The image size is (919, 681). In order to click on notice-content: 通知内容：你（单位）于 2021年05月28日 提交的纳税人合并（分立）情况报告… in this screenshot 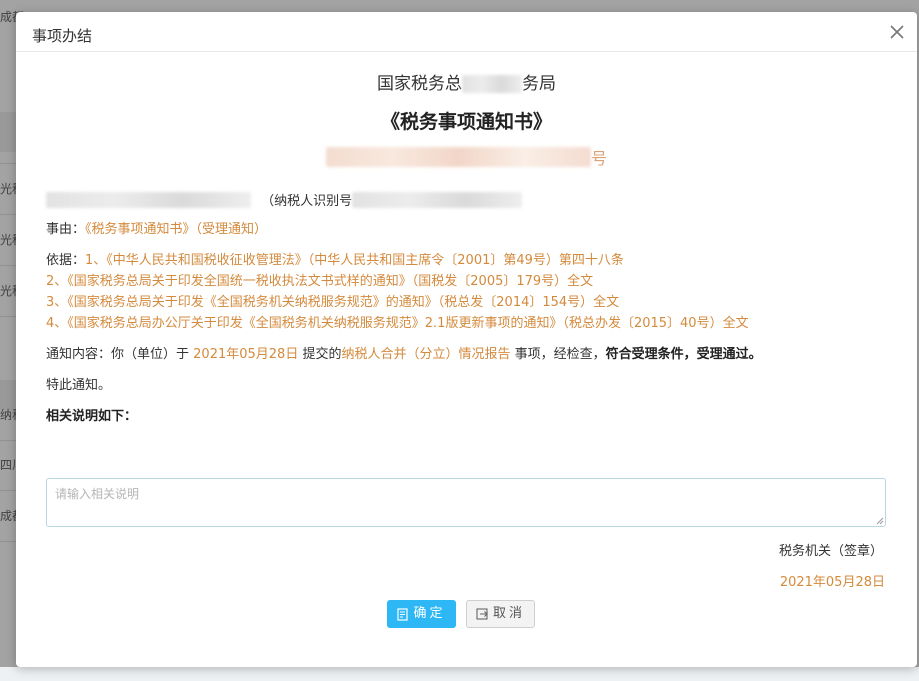, I will do `click(404, 355)`.